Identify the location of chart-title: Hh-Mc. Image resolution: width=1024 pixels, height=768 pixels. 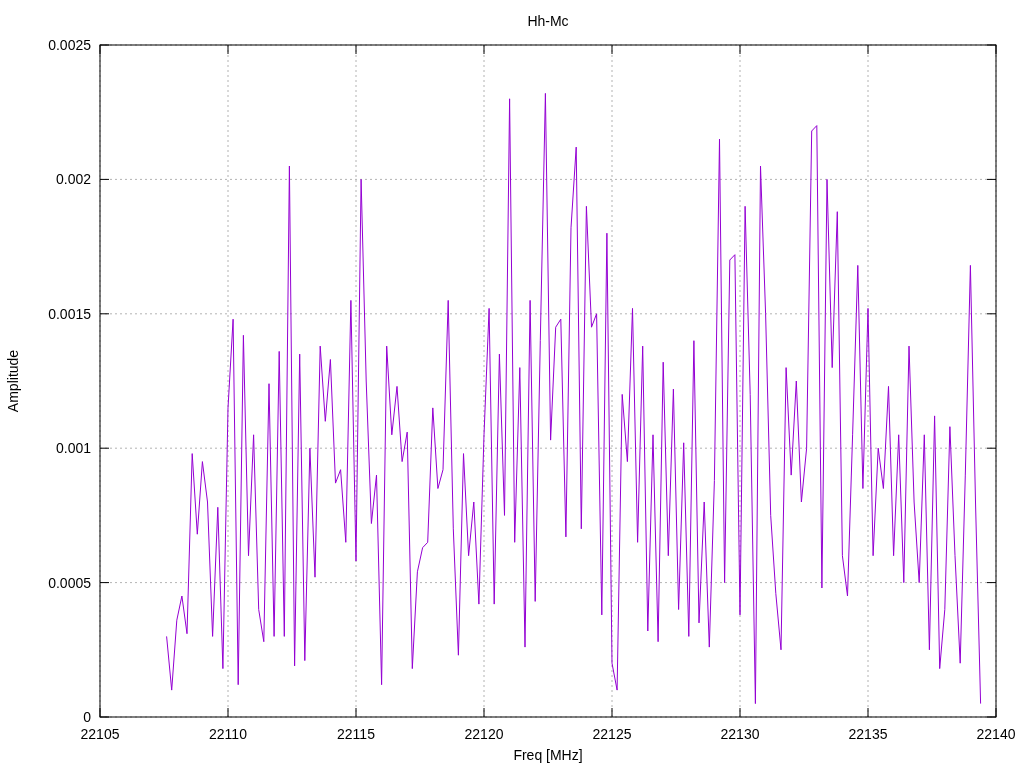
(548, 21).